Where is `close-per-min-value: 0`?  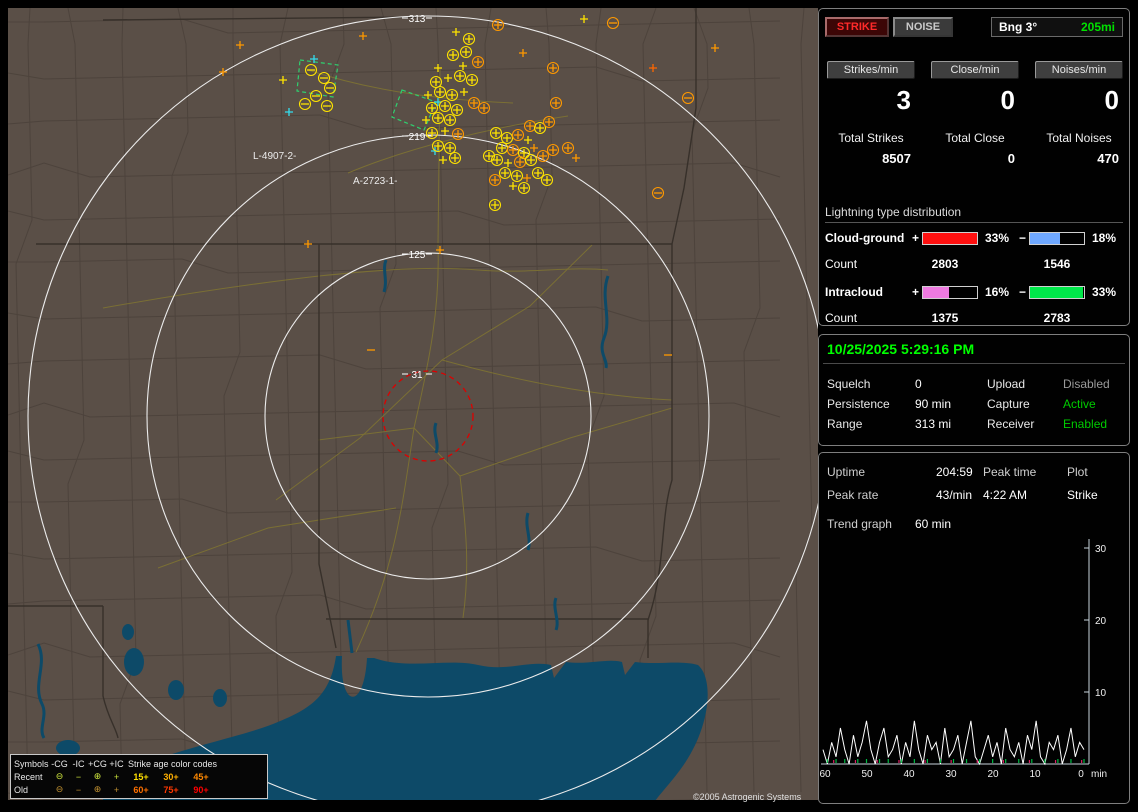
close-per-min-value: 0 is located at coordinates (1007, 100).